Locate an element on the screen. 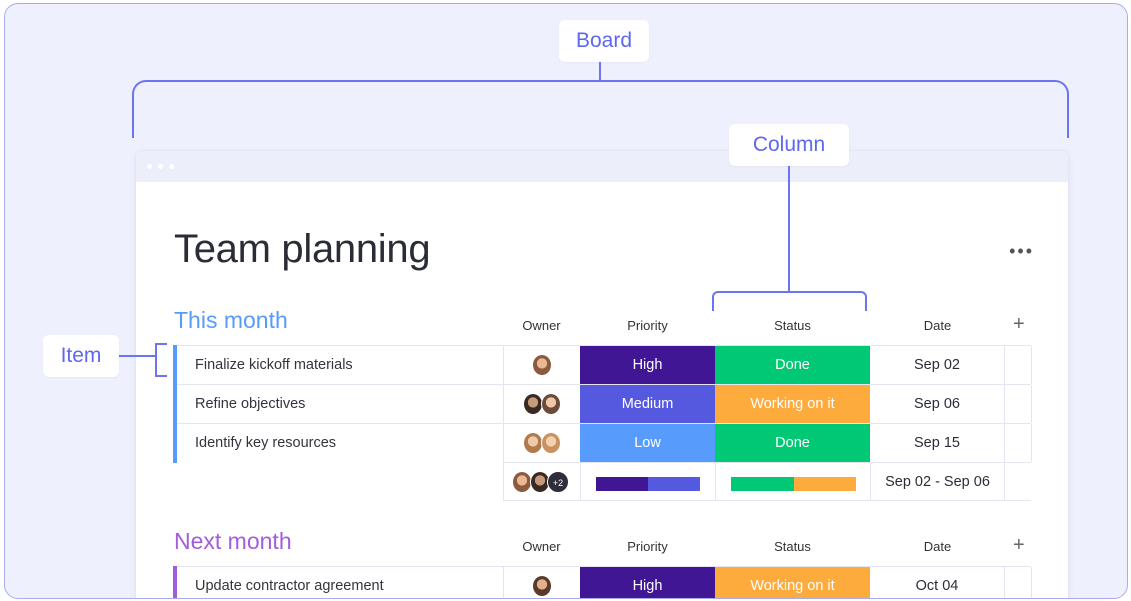 The width and height of the screenshot is (1131, 601). table-row: Identify key resources Low Done Sep 15 is located at coordinates (602, 443).